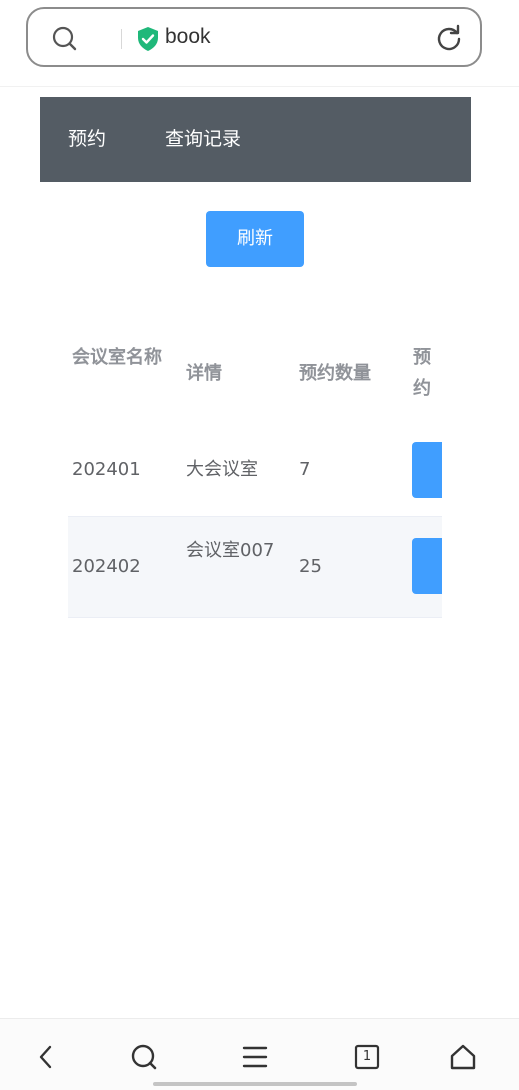 This screenshot has height=1090, width=519. What do you see at coordinates (335, 373) in the screenshot?
I see `header-count: 预约数量` at bounding box center [335, 373].